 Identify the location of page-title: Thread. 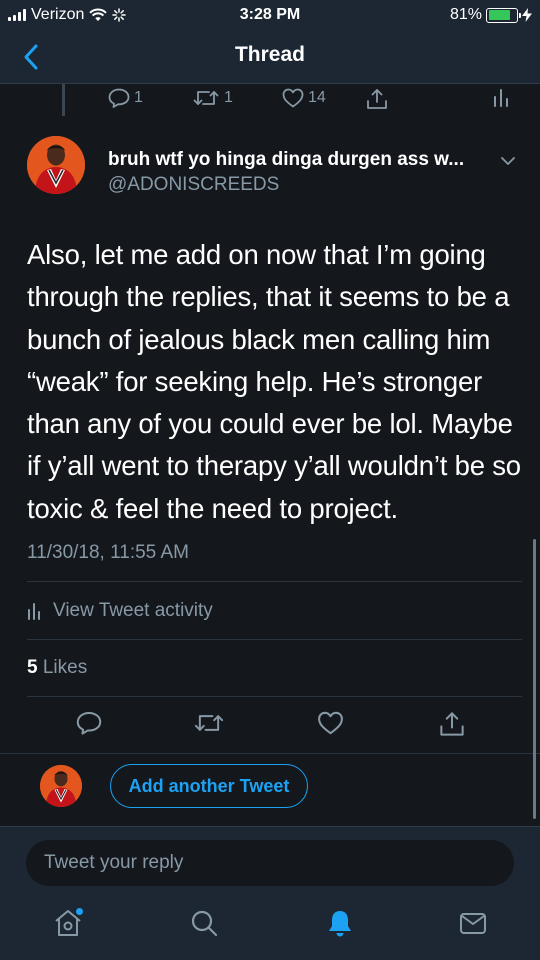
(269, 54).